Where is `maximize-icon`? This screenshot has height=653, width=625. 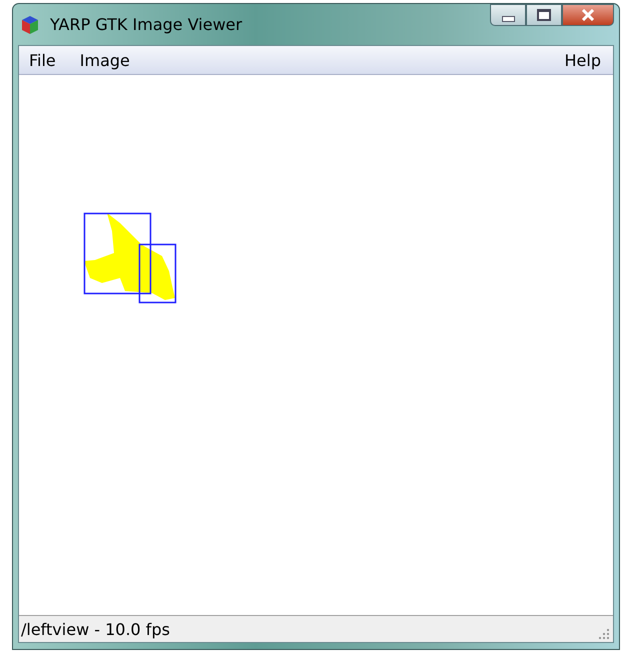 maximize-icon is located at coordinates (544, 15).